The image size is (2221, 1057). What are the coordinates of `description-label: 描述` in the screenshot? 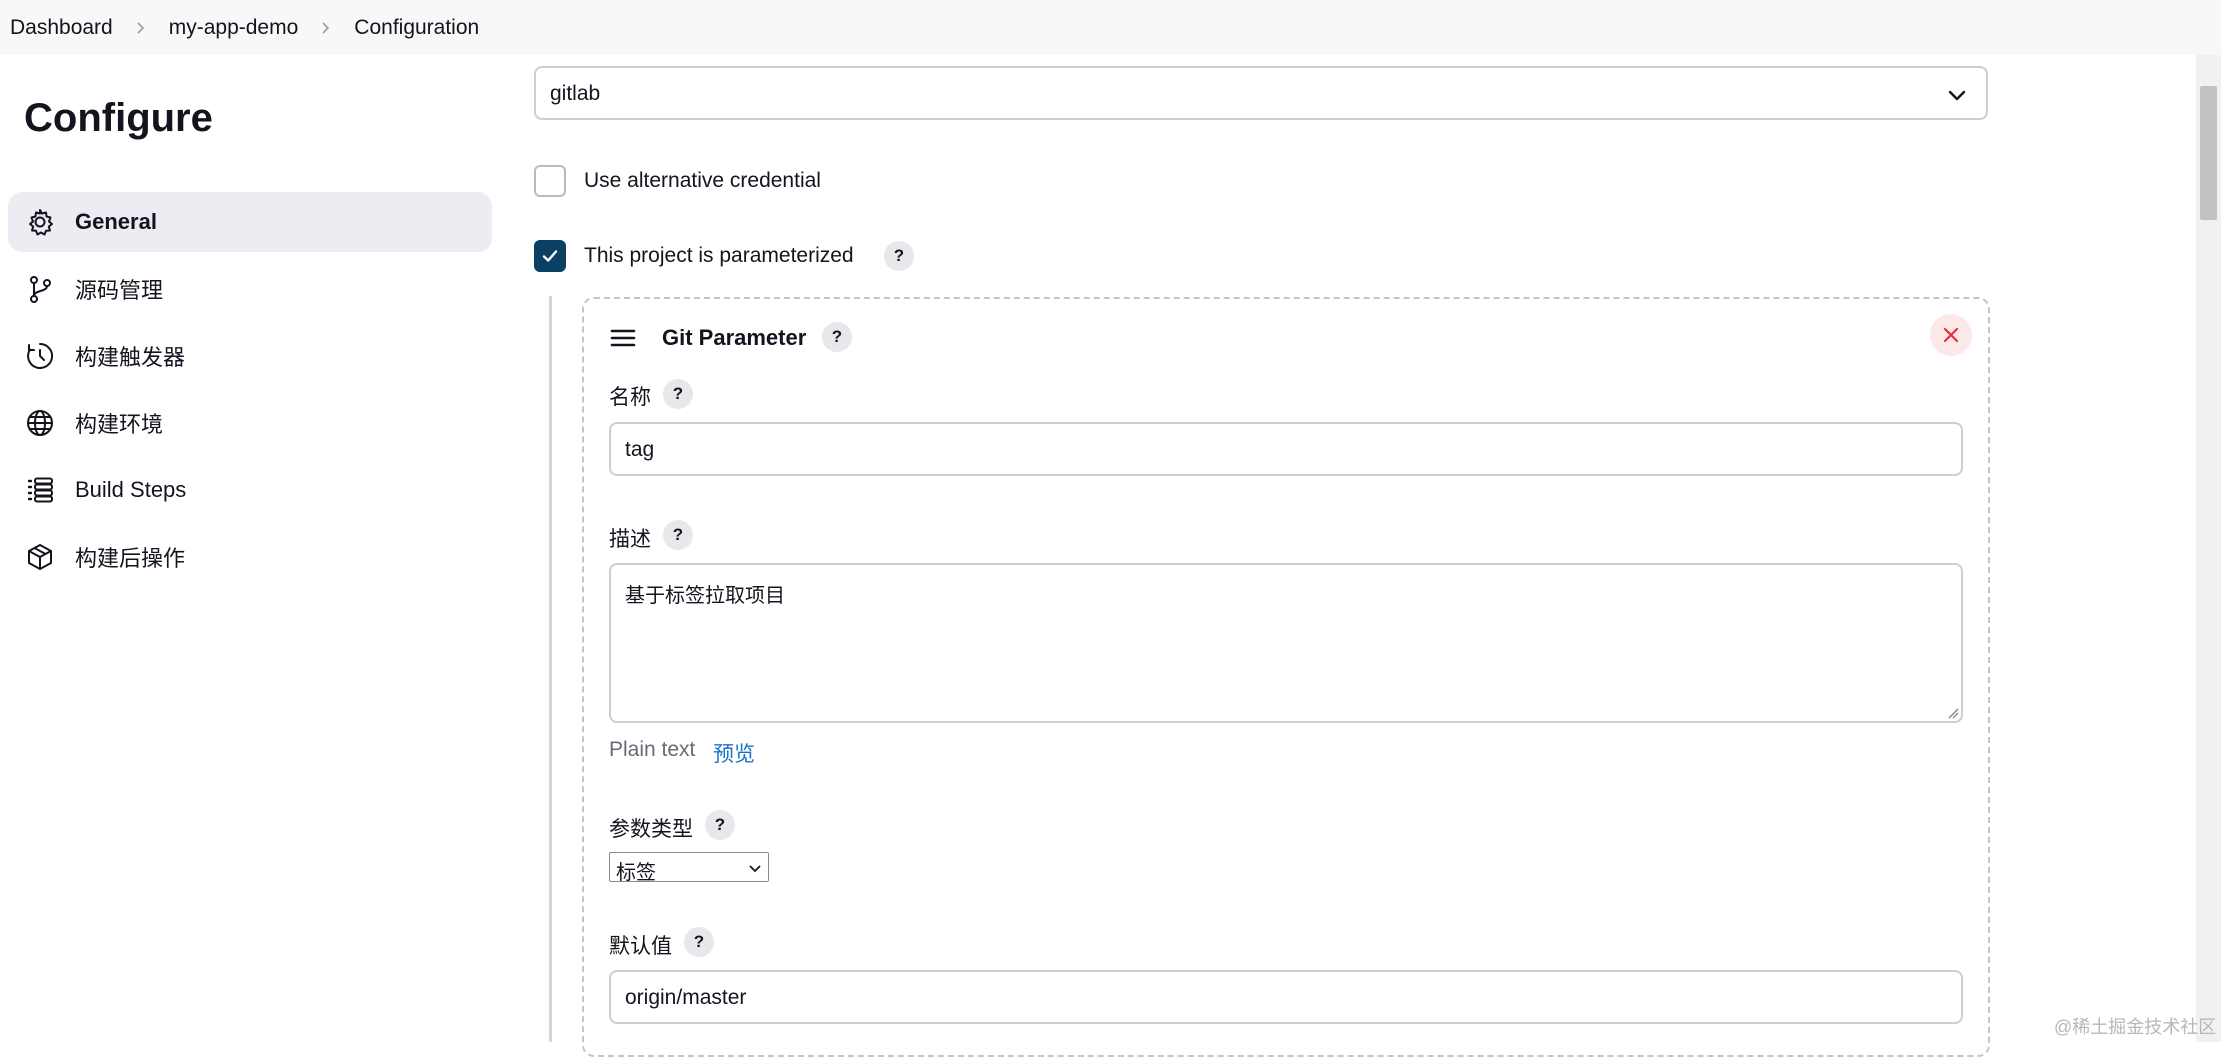 It's located at (630, 539).